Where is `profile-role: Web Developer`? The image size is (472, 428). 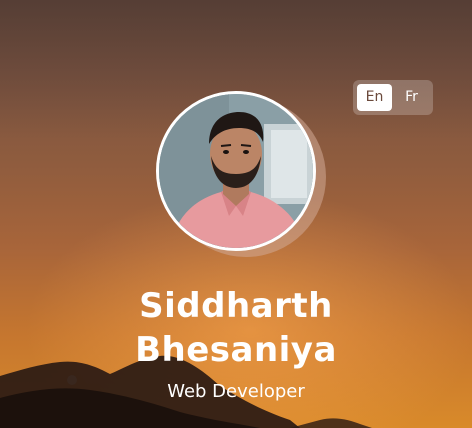 profile-role: Web Developer is located at coordinates (236, 391).